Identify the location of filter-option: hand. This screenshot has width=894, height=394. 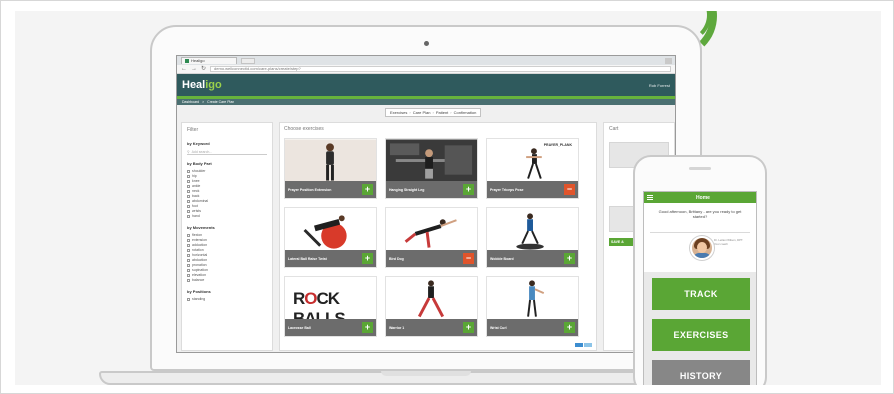
(227, 216).